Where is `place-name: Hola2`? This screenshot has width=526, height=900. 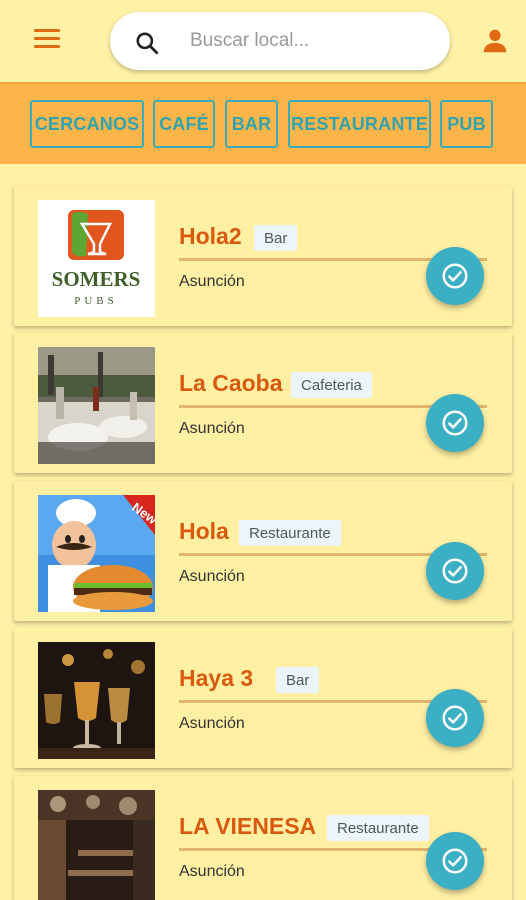
place-name: Hola2 is located at coordinates (210, 236).